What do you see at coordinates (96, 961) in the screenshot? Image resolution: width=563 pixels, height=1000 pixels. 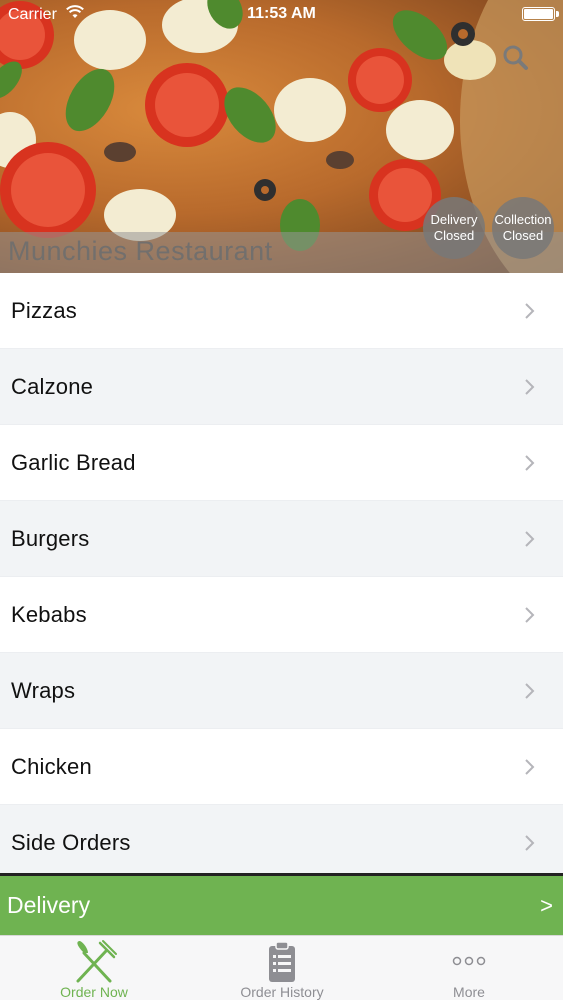 I see `fork-knife-icon` at bounding box center [96, 961].